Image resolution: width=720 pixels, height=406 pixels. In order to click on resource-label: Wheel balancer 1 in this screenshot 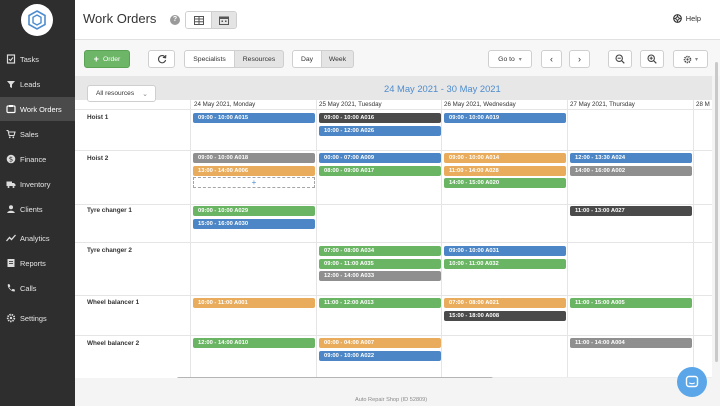, I will do `click(113, 302)`.